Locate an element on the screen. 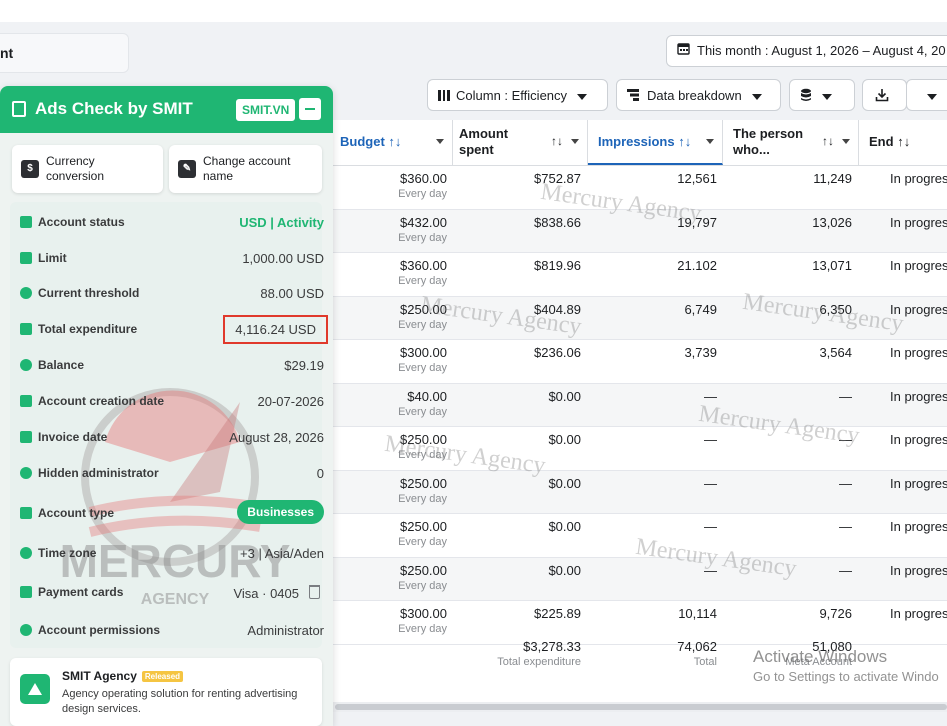 Image resolution: width=947 pixels, height=726 pixels. invoice-date-label: Invoice date is located at coordinates (73, 437).